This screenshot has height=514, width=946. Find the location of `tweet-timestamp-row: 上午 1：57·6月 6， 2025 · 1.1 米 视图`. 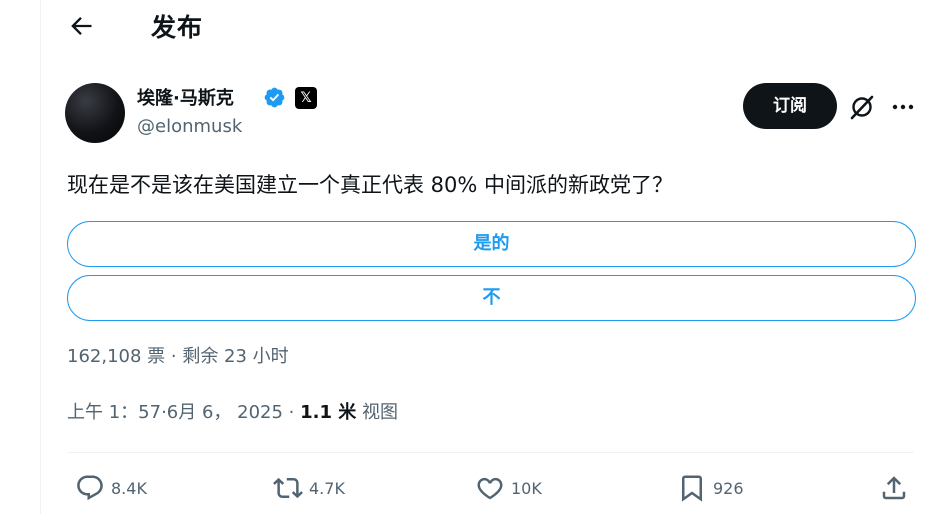

tweet-timestamp-row: 上午 1：57·6月 6， 2025 · 1.1 米 视图 is located at coordinates (232, 411).